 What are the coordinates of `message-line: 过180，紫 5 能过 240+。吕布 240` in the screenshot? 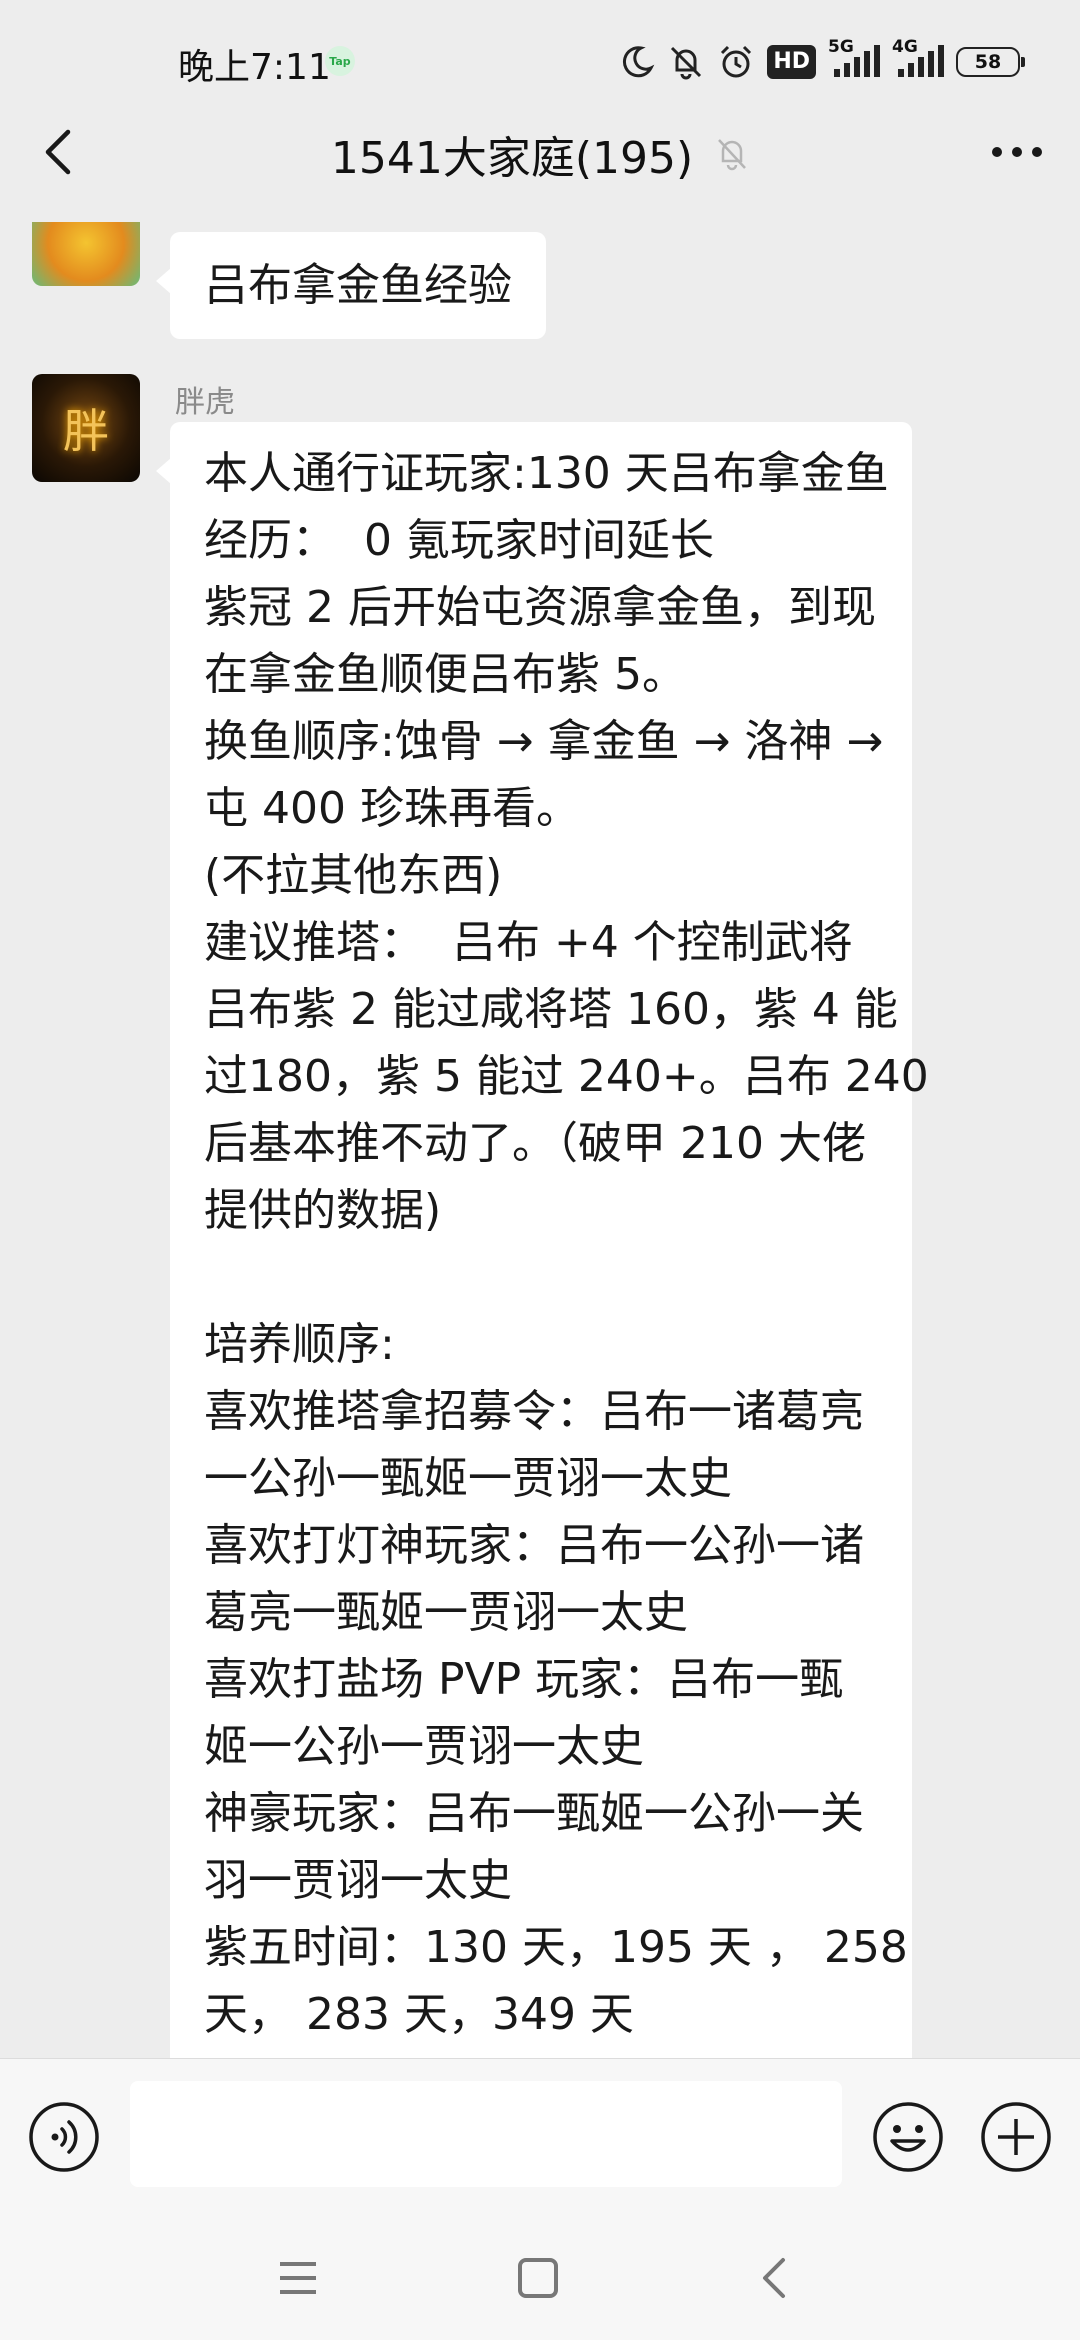 It's located at (566, 1076).